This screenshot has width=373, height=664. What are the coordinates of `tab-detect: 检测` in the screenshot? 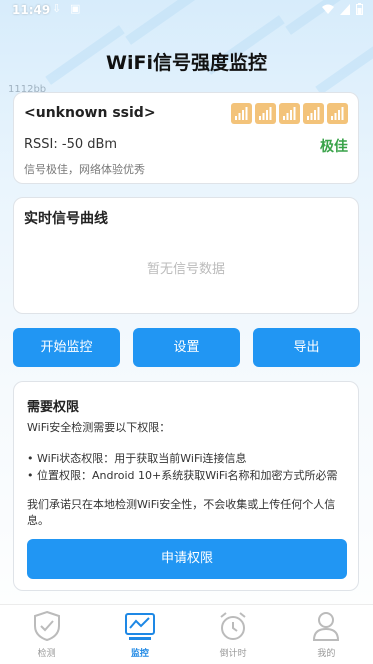 It's located at (46, 634).